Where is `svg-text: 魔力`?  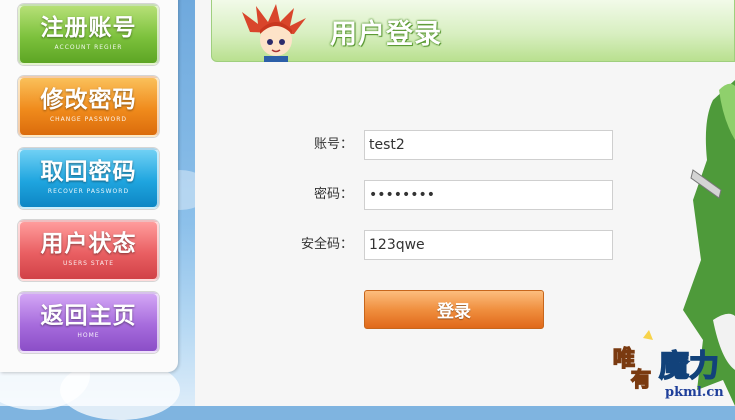
svg-text: 魔力 is located at coordinates (689, 366).